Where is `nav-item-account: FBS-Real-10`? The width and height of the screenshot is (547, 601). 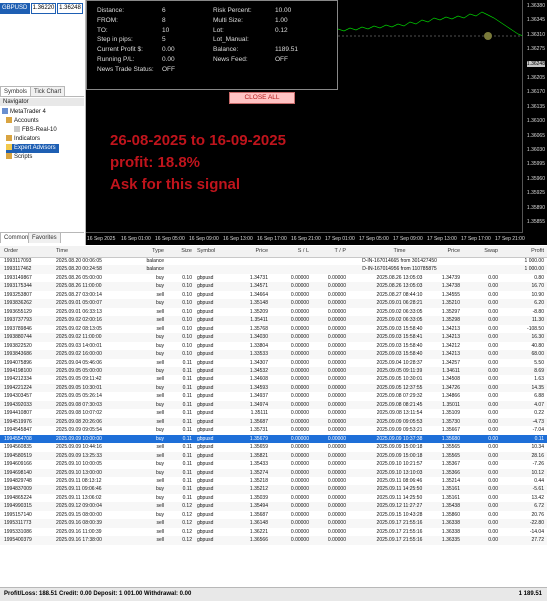
nav-item-account: FBS-Real-10 is located at coordinates (35, 130).